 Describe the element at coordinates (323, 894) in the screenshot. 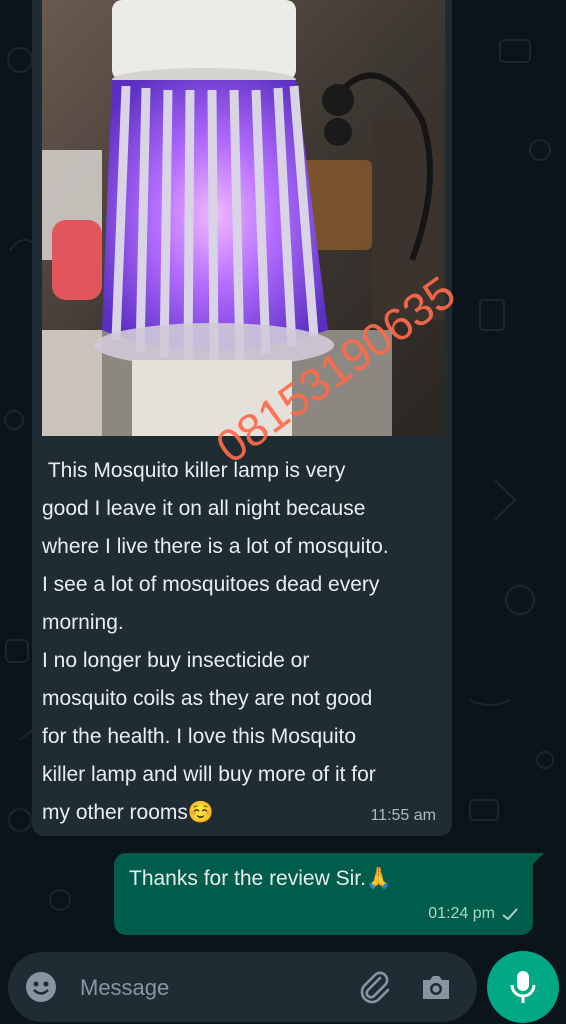

I see `outgoing-message-bubble: Thanks for the review Sir.🙏 01:24 pm` at that location.